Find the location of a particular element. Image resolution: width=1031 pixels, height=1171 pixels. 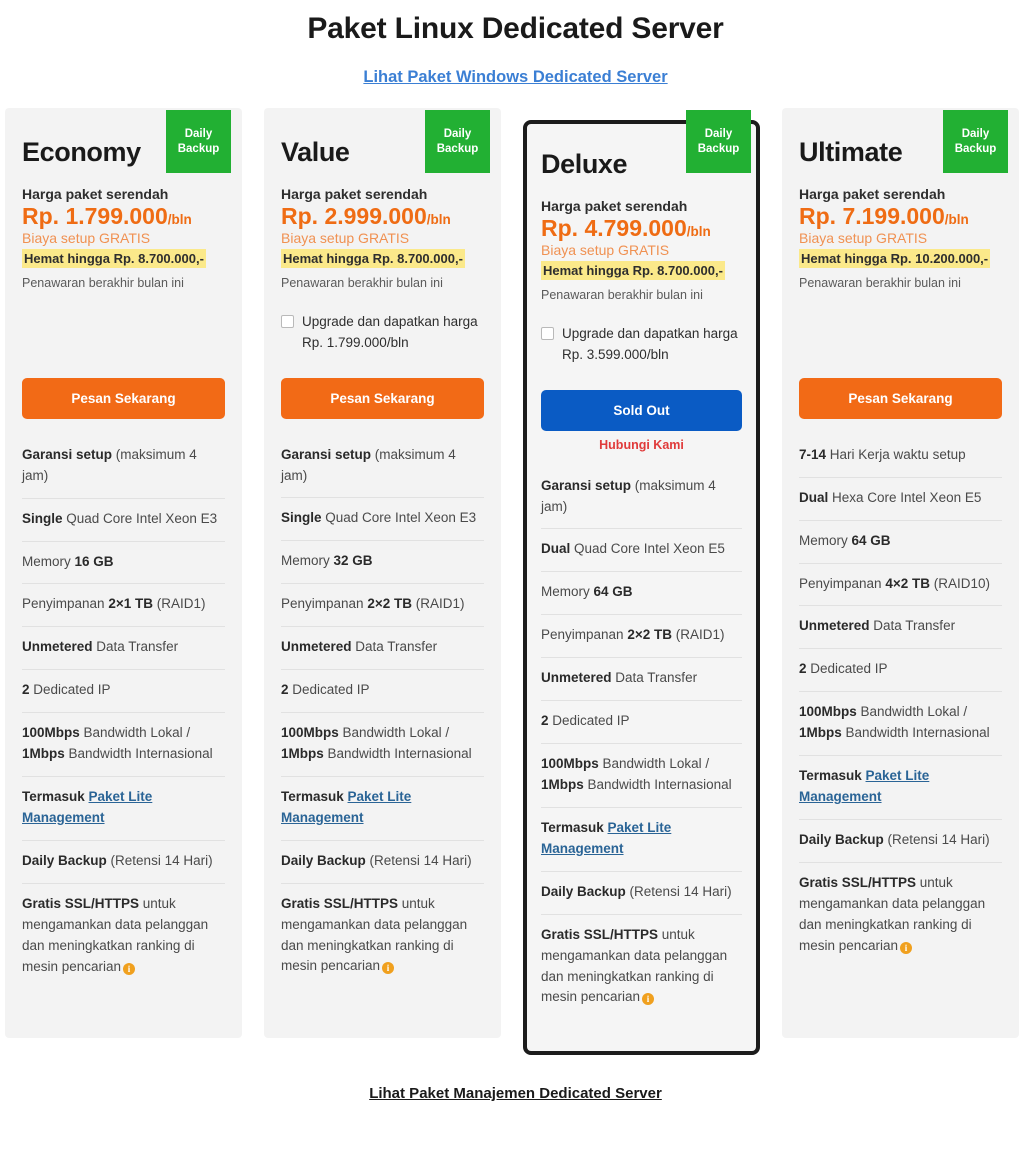

feature-text: Bandwidth Internasional is located at coordinates (138, 754).